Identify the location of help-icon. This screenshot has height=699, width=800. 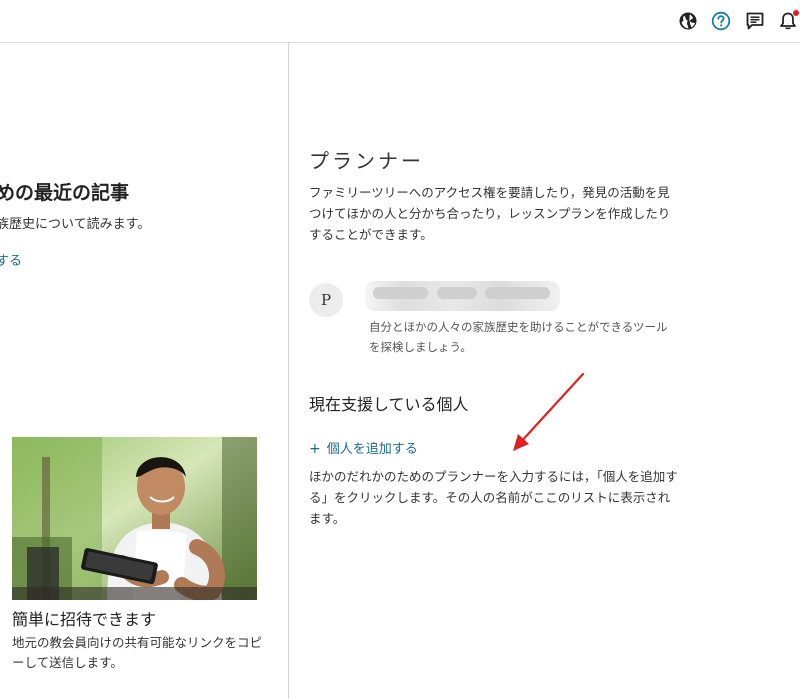
(721, 21).